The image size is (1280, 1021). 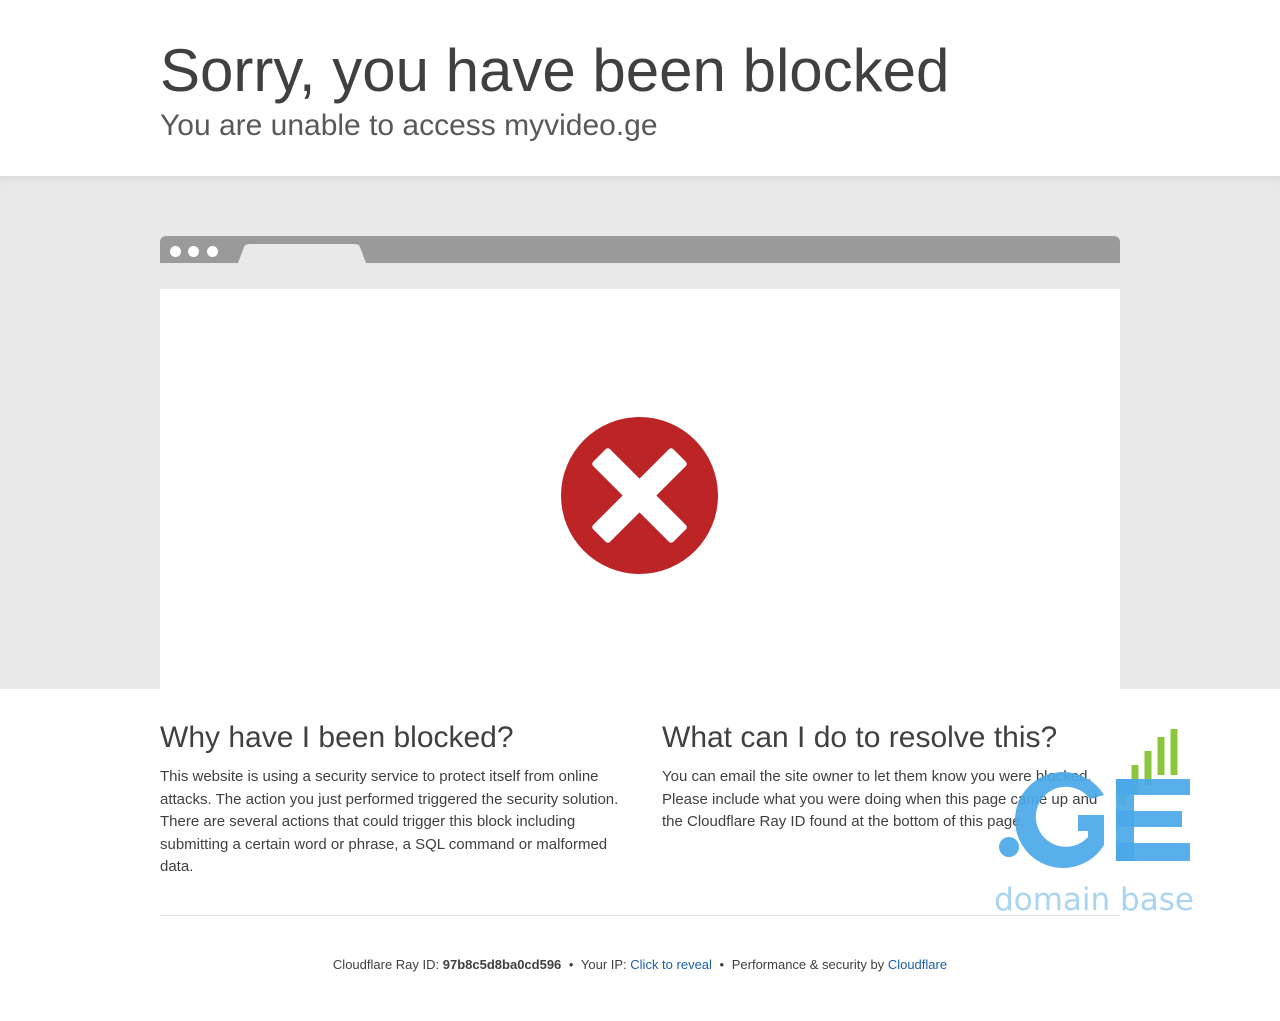 What do you see at coordinates (603, 964) in the screenshot?
I see `your-ip-label: Your IP:` at bounding box center [603, 964].